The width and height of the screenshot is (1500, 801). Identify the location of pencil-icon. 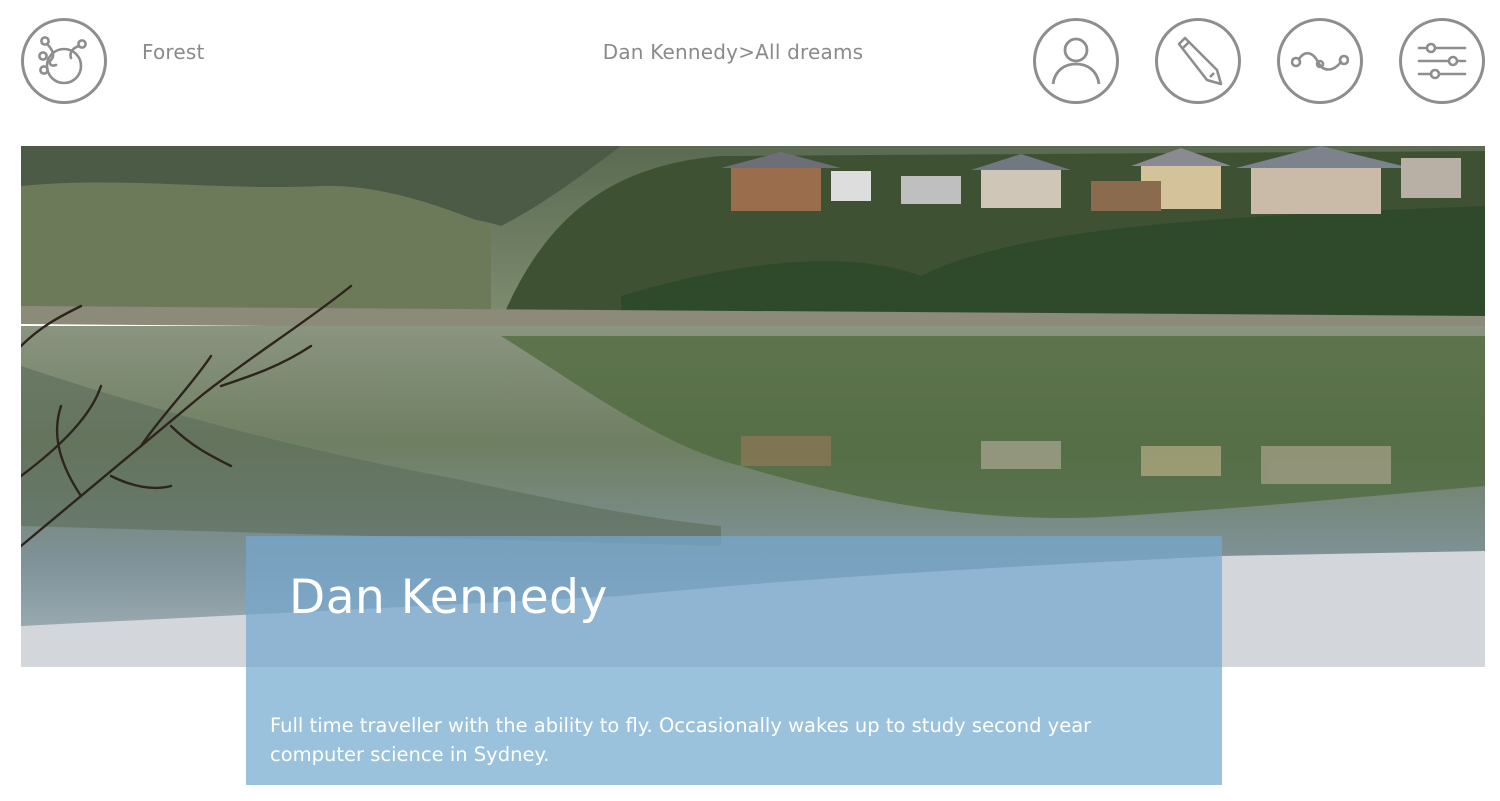
(1198, 61).